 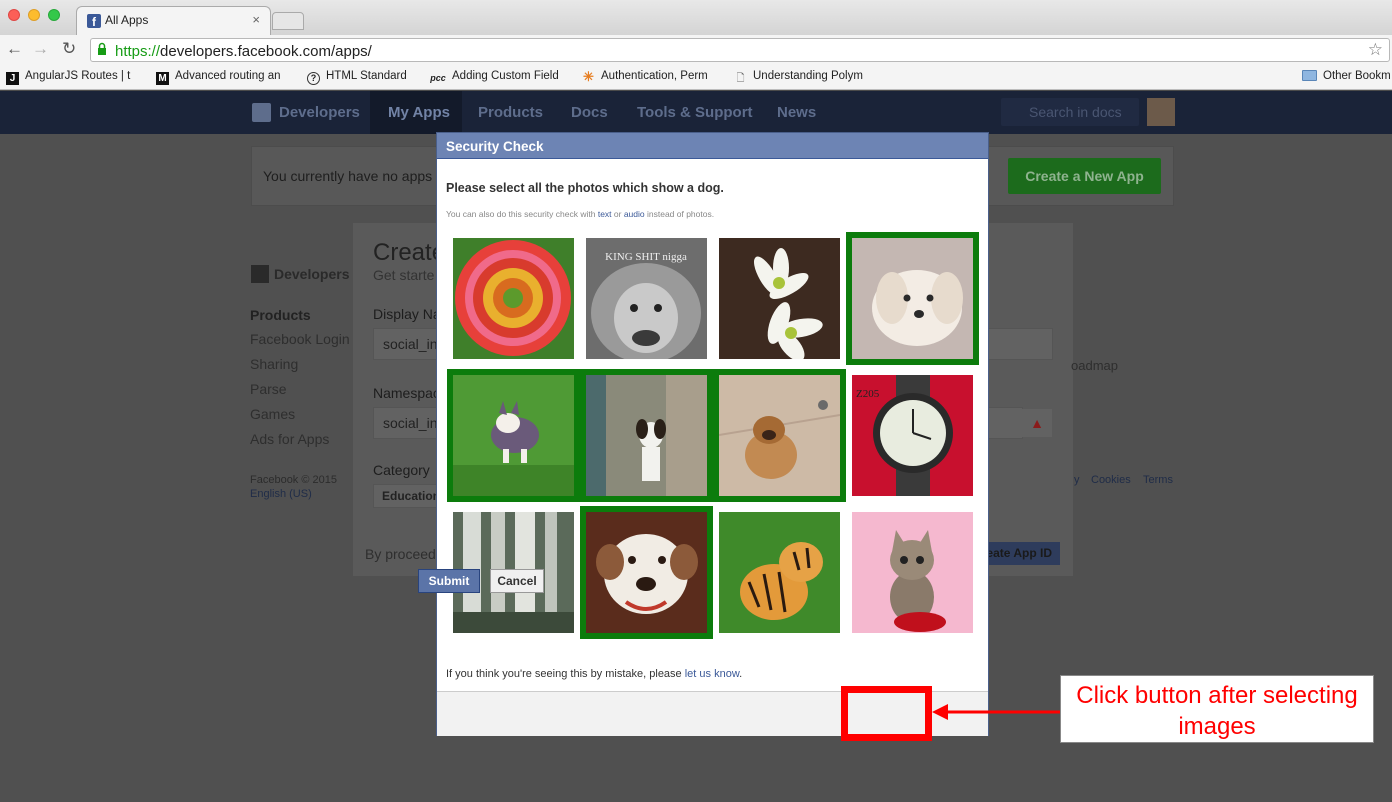 I want to click on flower-photo, so click(x=513, y=298).